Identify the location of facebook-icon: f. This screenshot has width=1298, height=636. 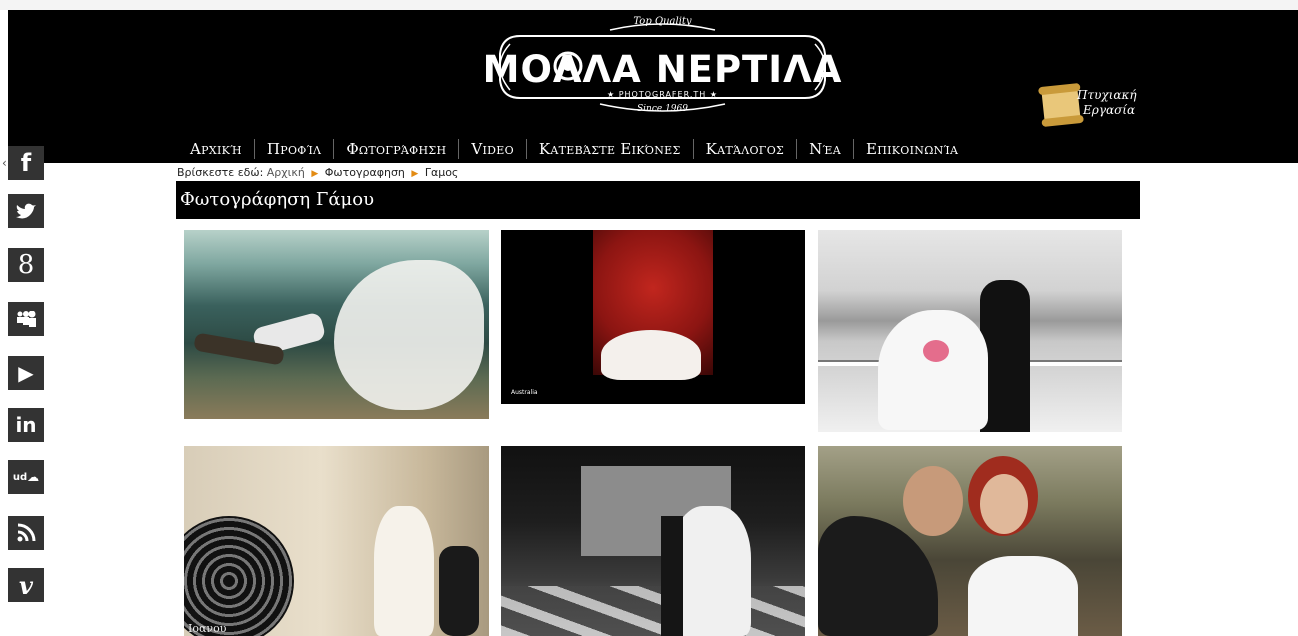
(26, 163).